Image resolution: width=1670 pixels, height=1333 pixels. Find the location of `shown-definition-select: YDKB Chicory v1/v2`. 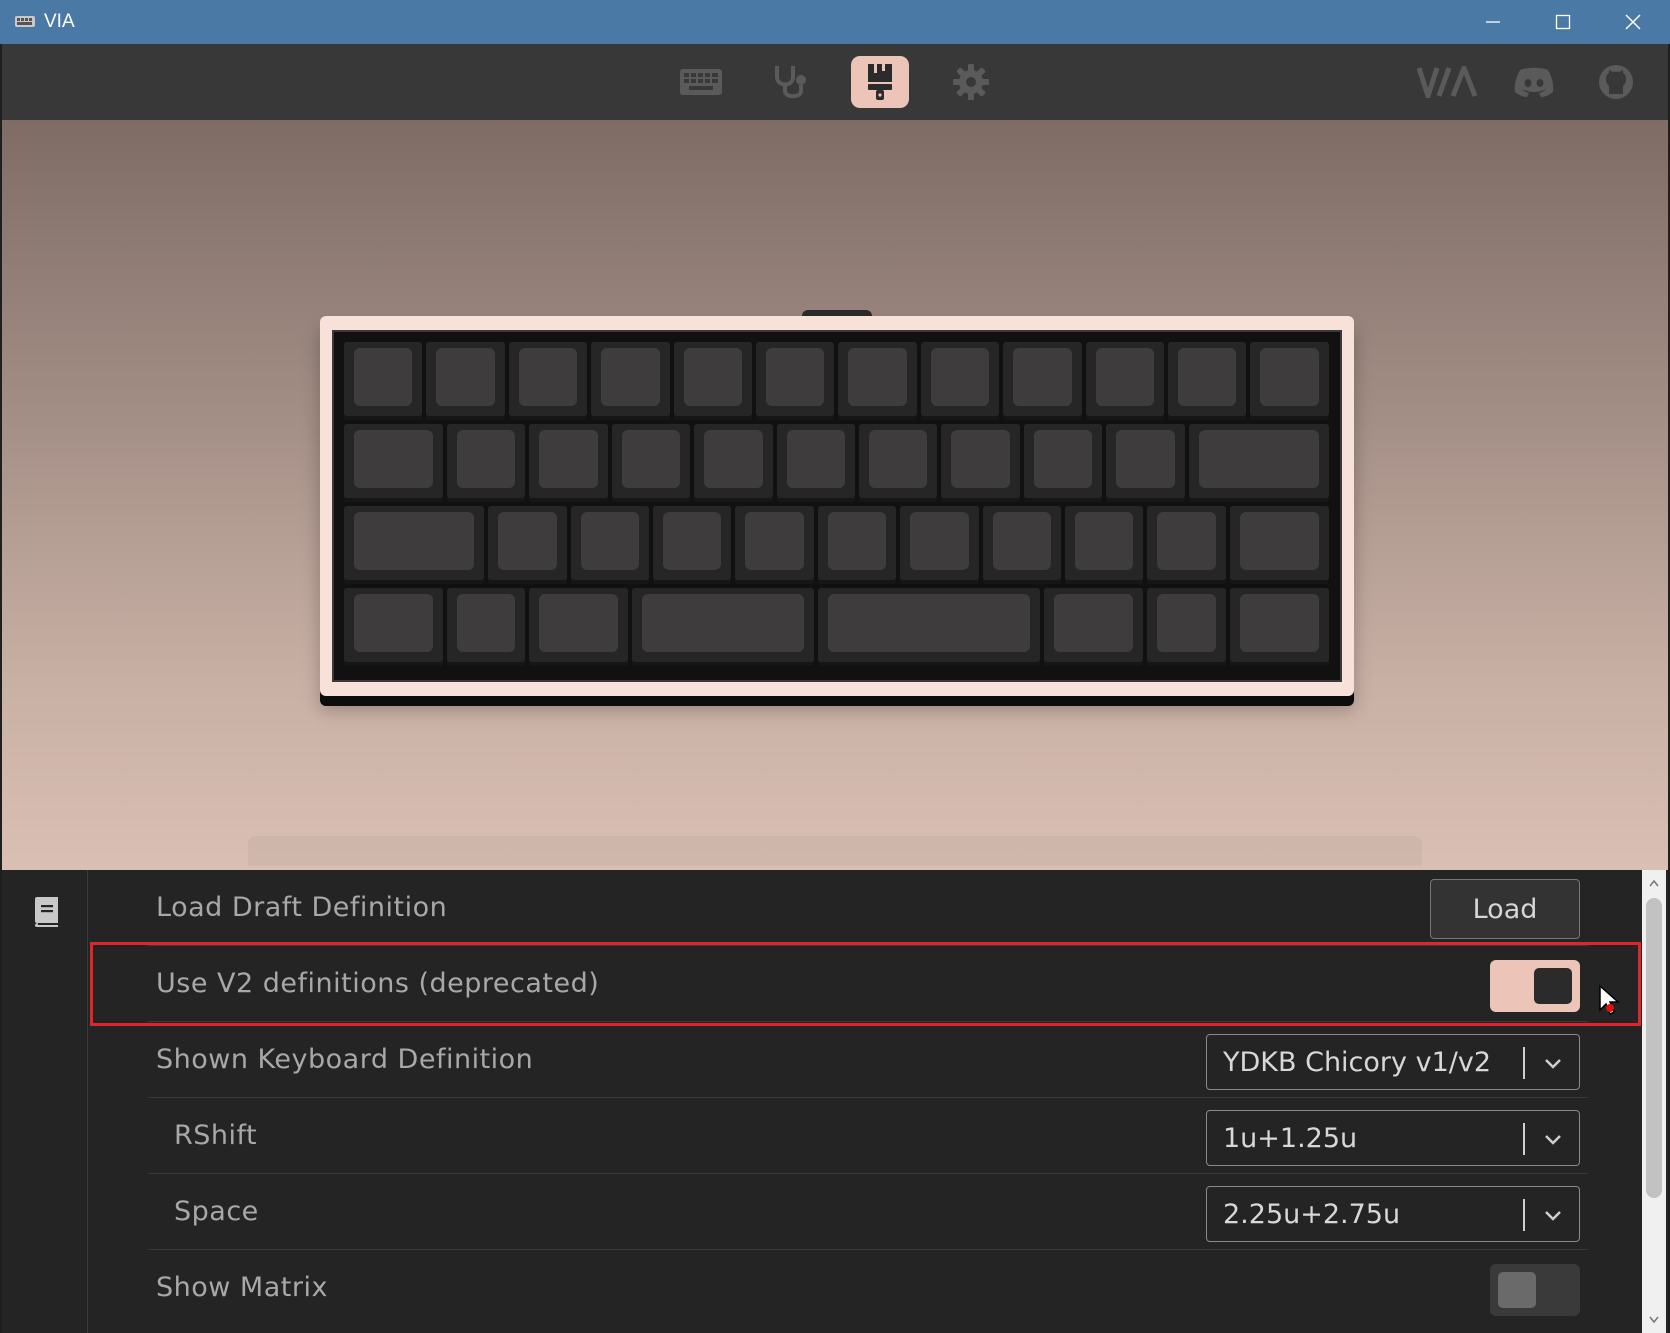

shown-definition-select: YDKB Chicory v1/v2 is located at coordinates (1393, 1062).